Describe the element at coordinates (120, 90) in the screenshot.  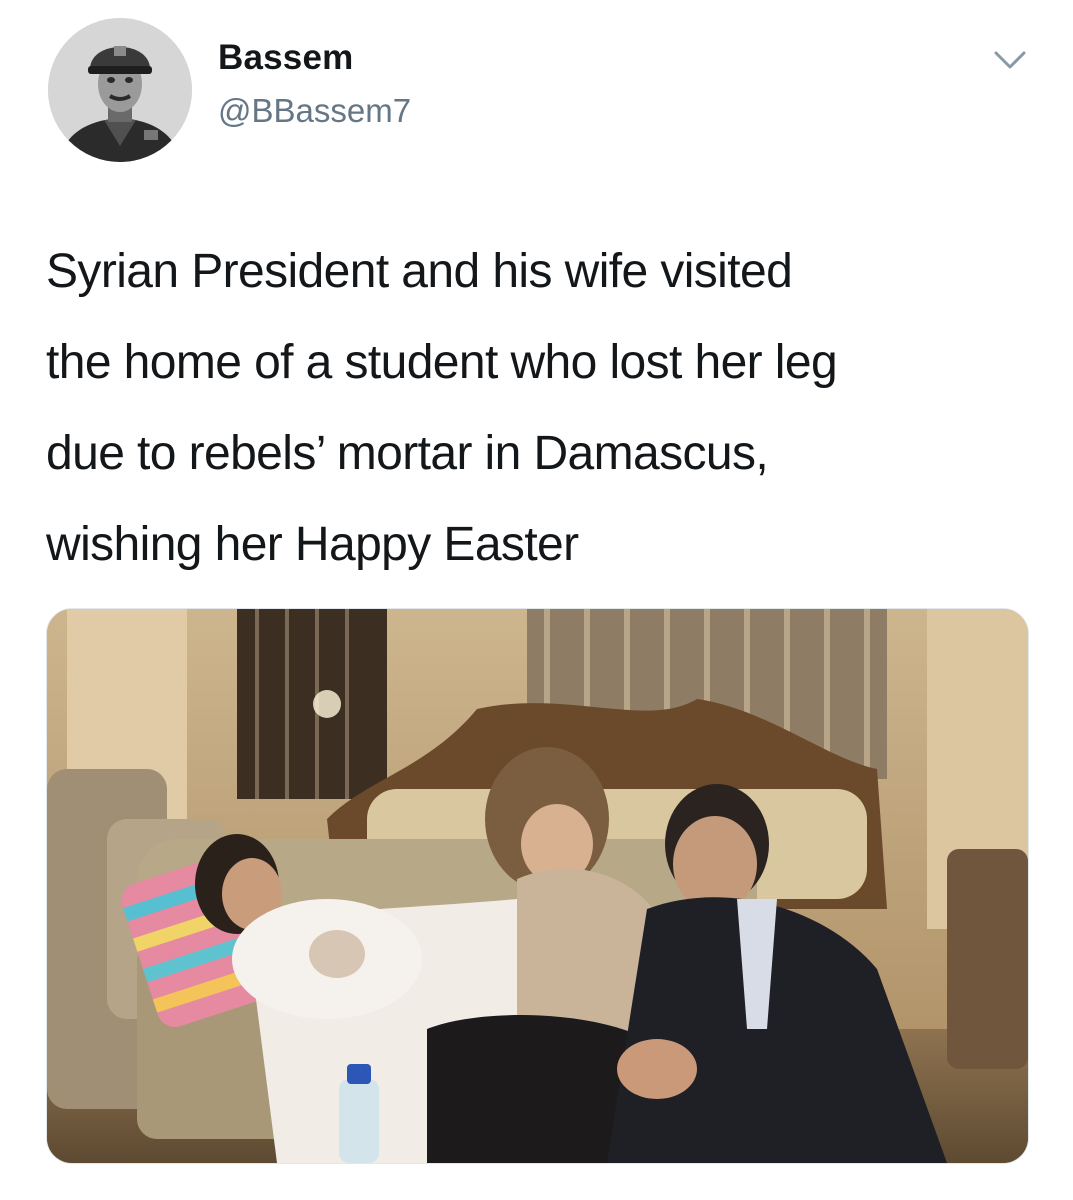
I see `author-avatar` at that location.